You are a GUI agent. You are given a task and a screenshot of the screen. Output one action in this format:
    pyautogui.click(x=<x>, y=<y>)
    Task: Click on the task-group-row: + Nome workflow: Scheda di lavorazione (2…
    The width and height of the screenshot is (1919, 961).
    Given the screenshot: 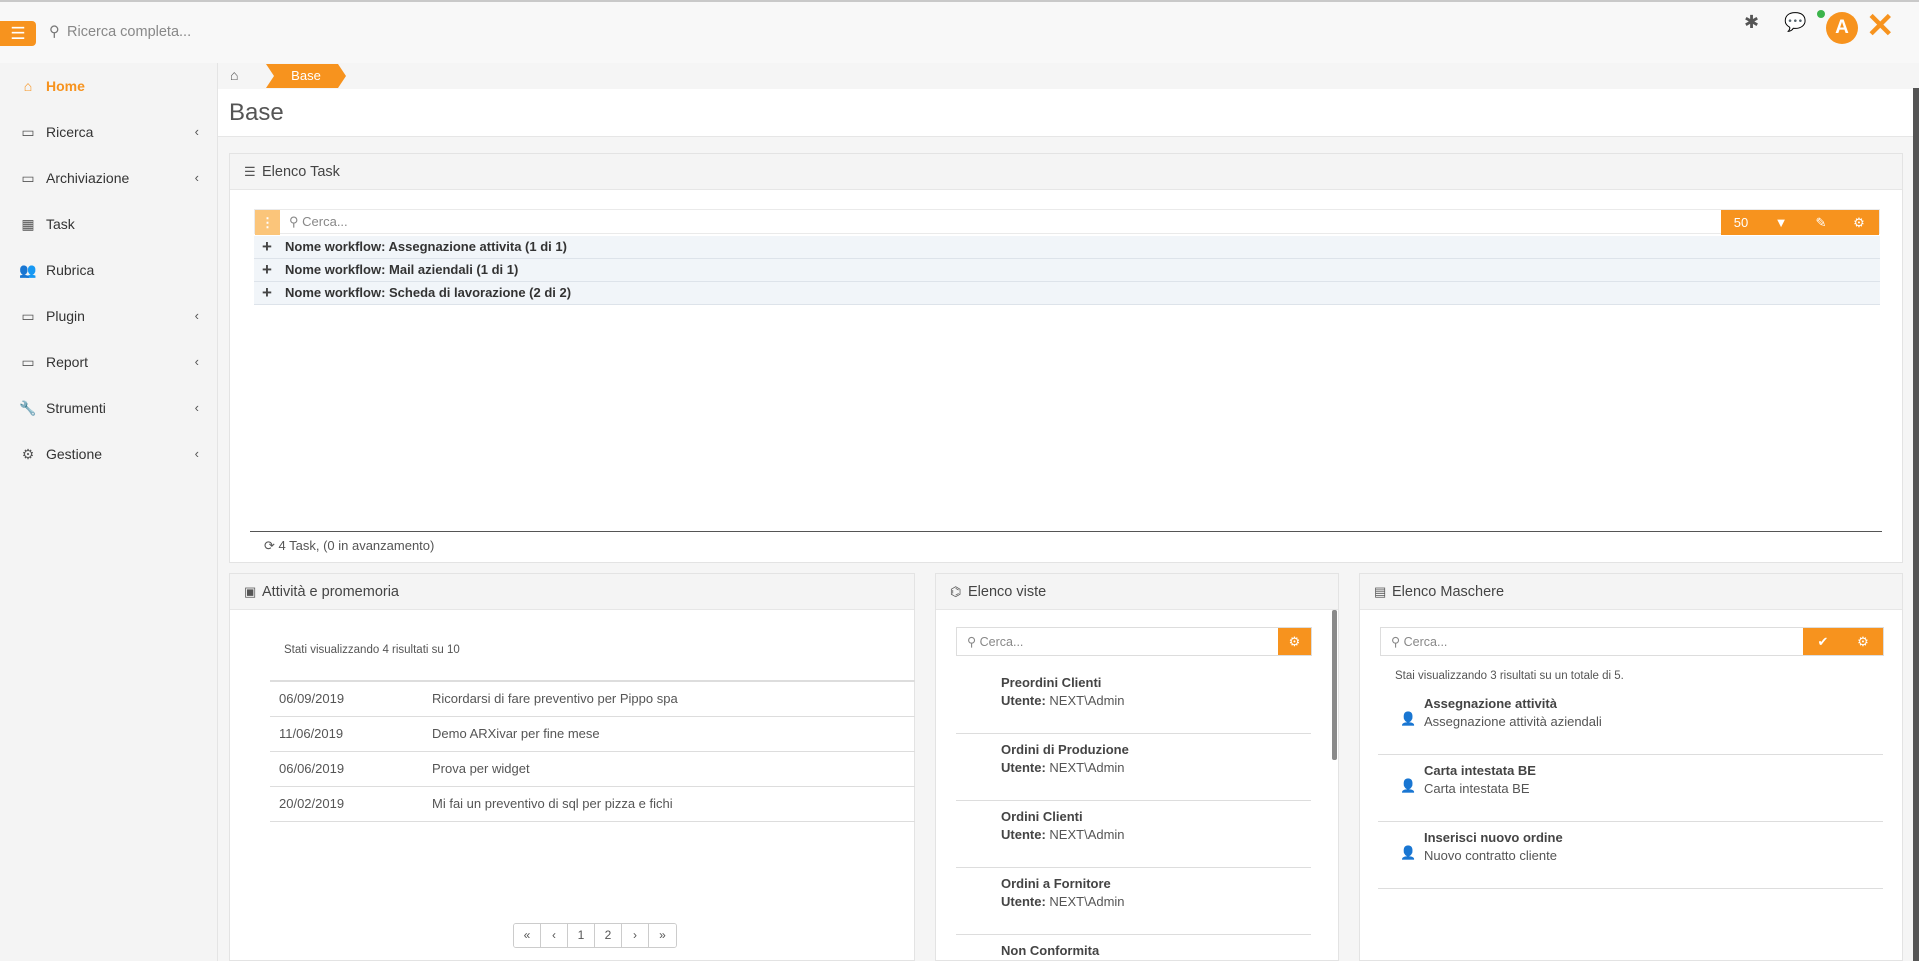 What is the action you would take?
    pyautogui.click(x=1067, y=293)
    